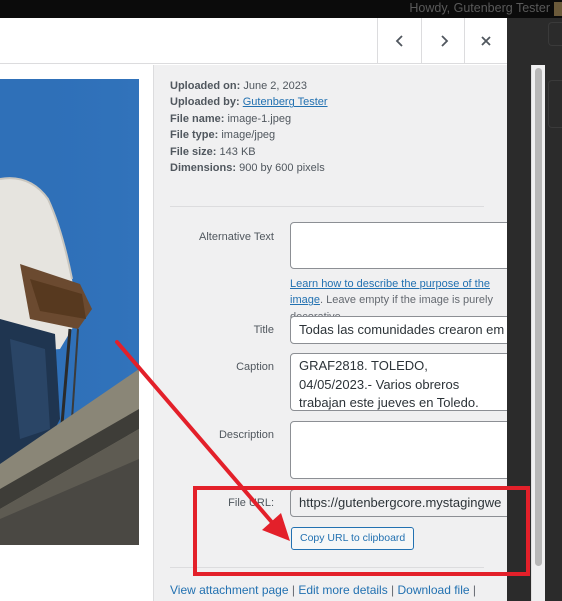  I want to click on copy-url-button: Copy URL to clipboard, so click(353, 538).